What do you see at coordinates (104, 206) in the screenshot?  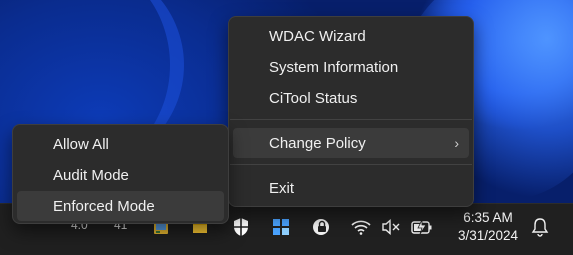 I see `submenu-item-label: Enforced Mode` at bounding box center [104, 206].